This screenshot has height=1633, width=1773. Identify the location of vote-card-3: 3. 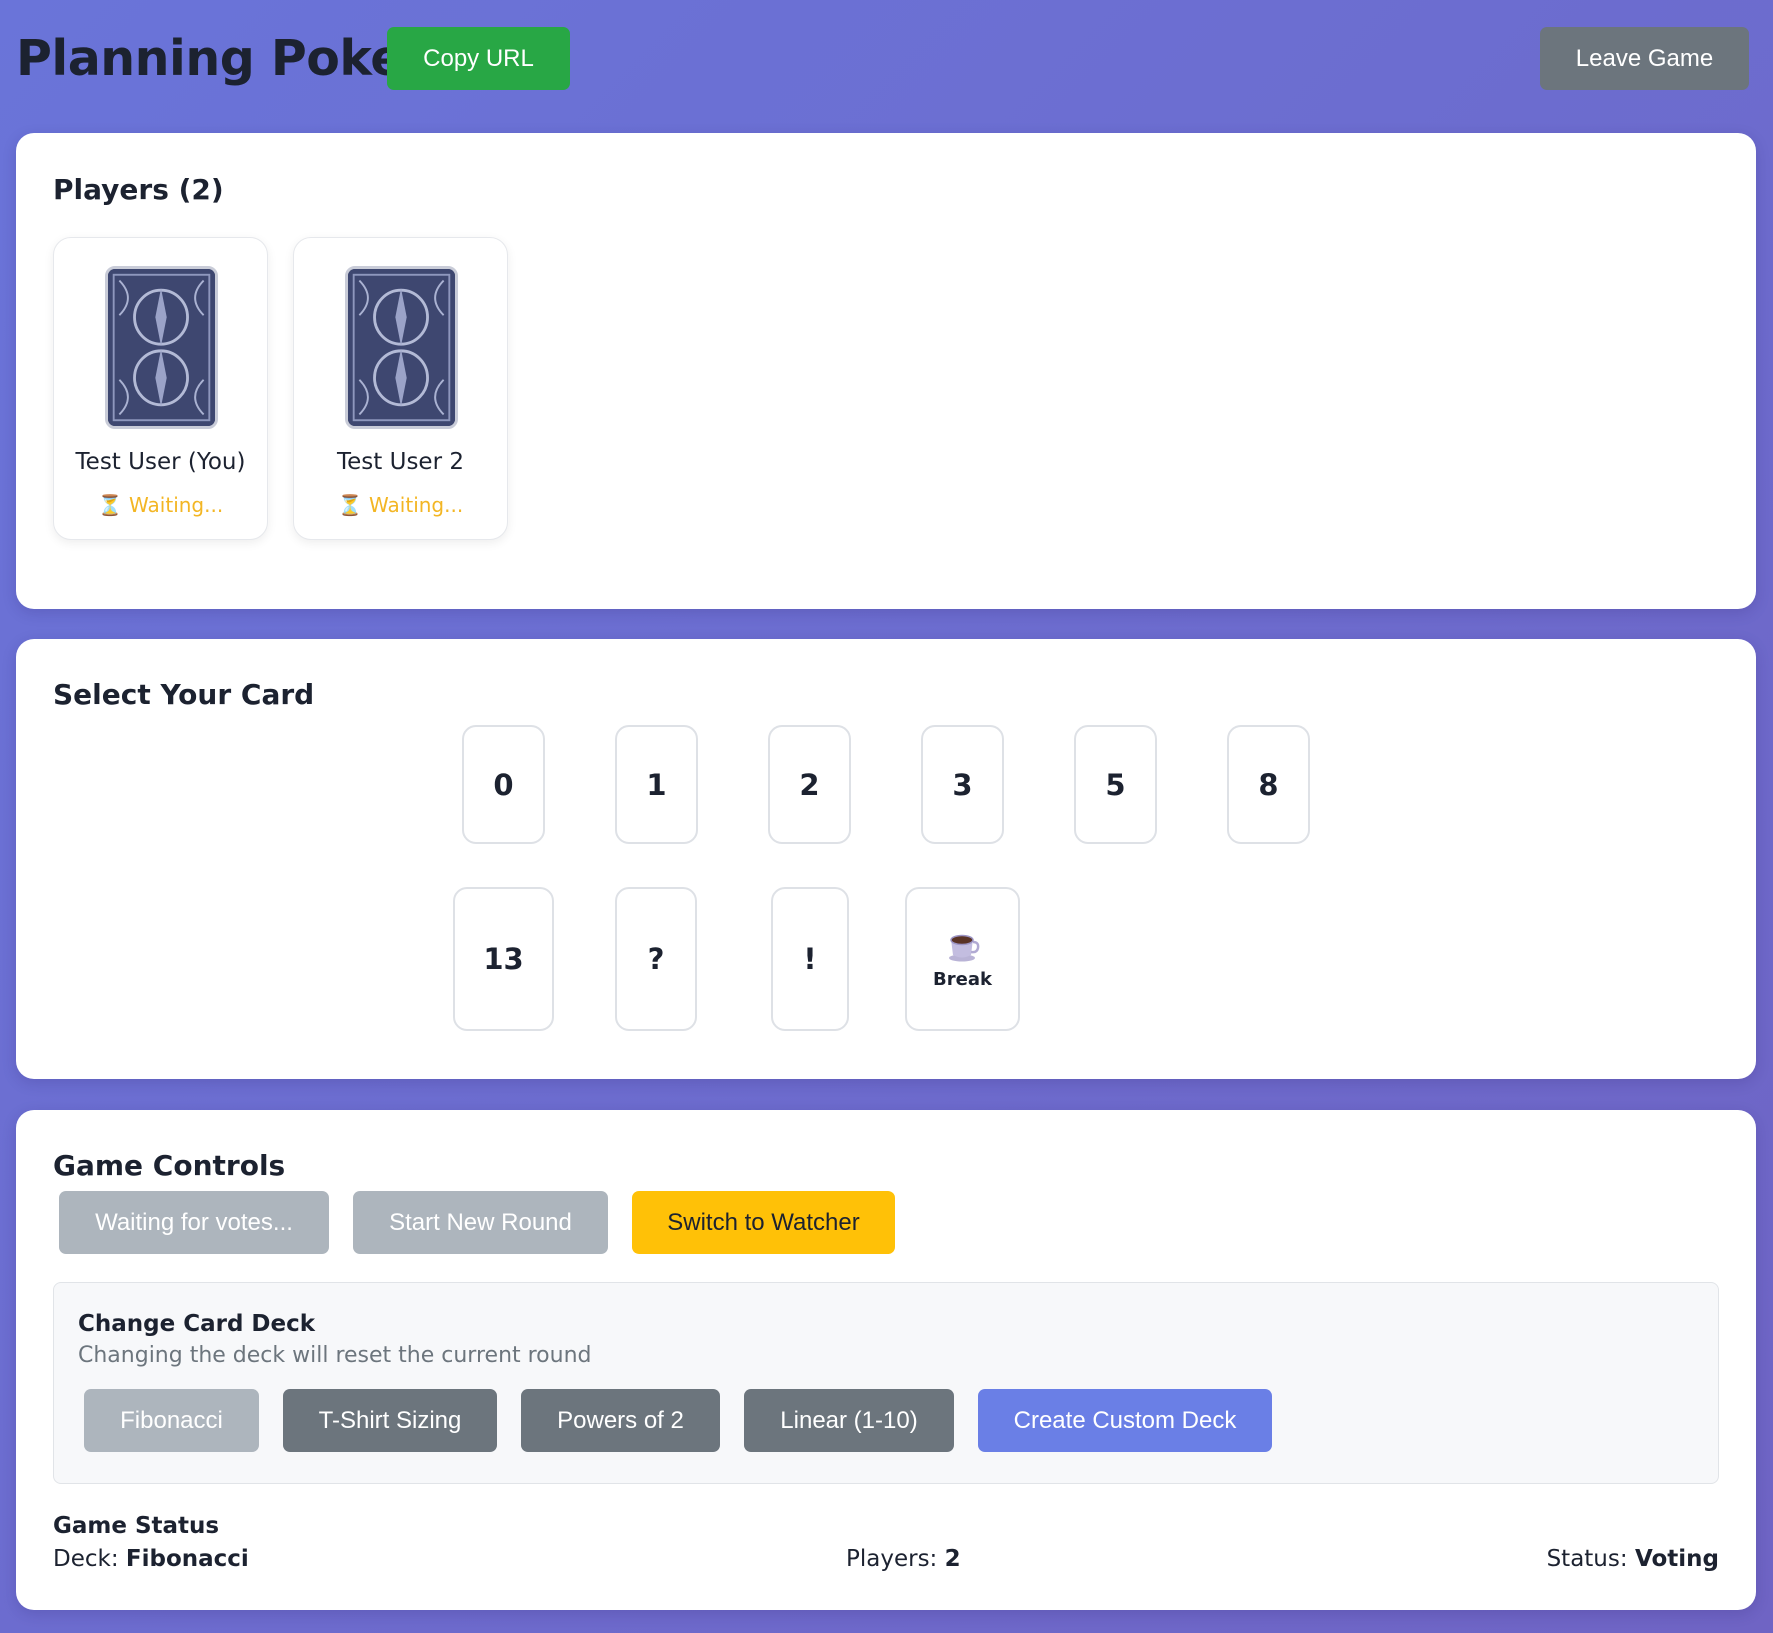
(962, 784).